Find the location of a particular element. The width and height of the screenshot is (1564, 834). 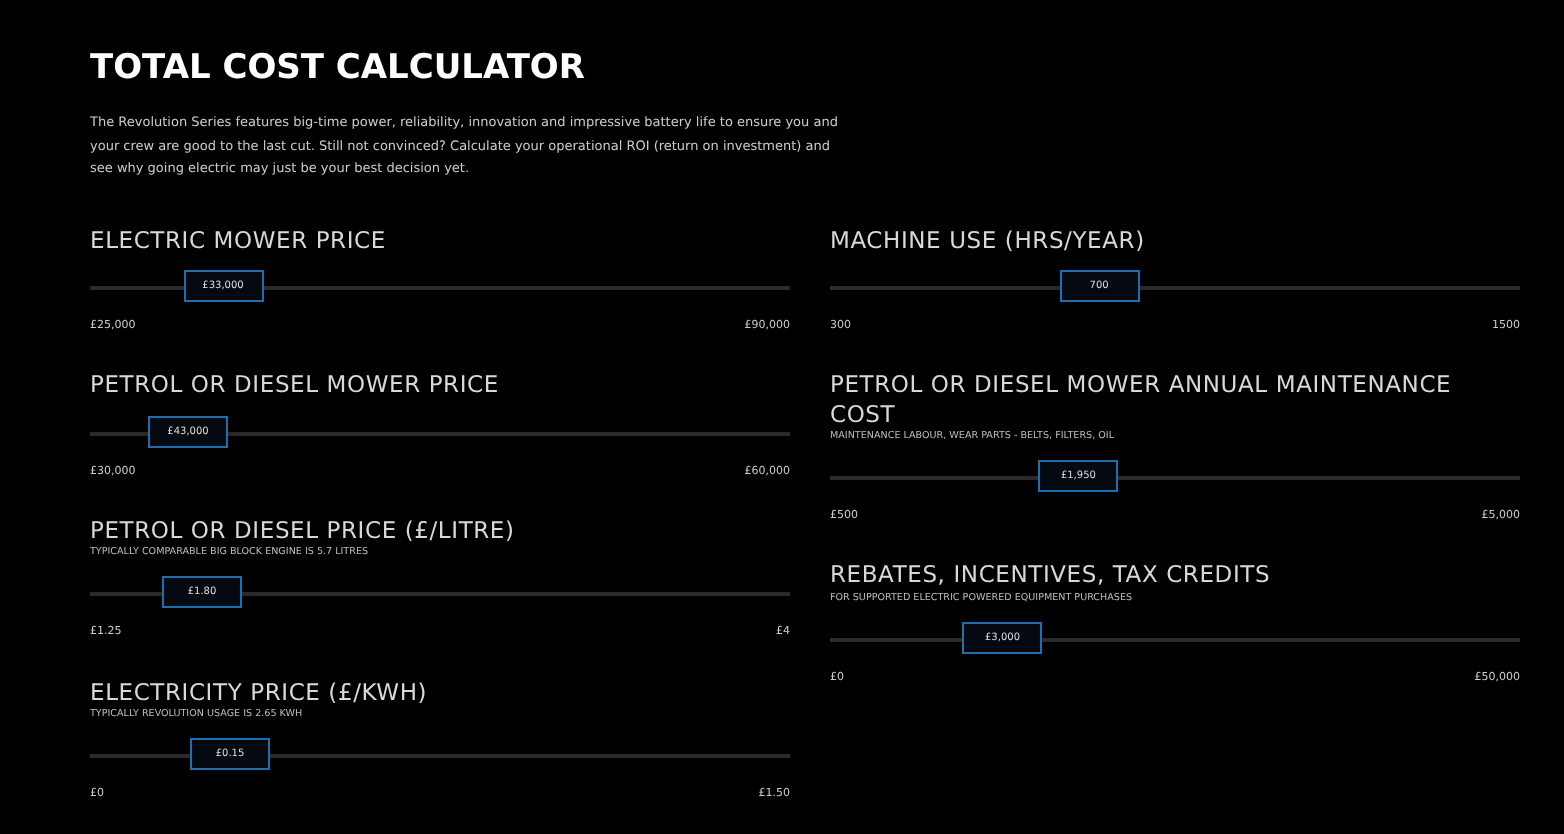

slider-label: ELECTRICITY PRICE (£/KWH) is located at coordinates (260, 691).